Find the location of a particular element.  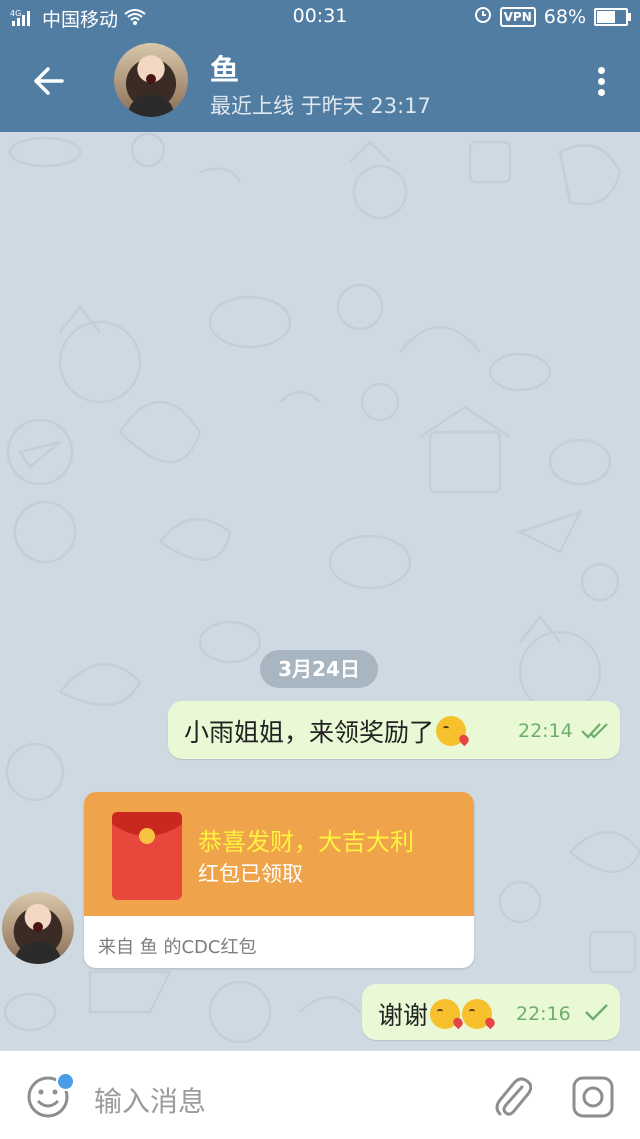

battery-percent: 68% is located at coordinates (564, 16).